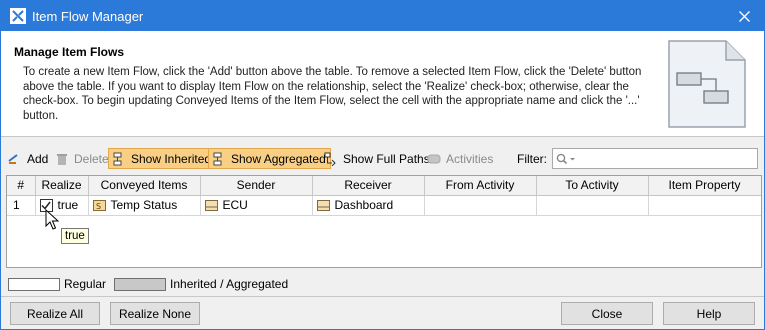  What do you see at coordinates (140, 284) in the screenshot?
I see `legend-inherited-swatch` at bounding box center [140, 284].